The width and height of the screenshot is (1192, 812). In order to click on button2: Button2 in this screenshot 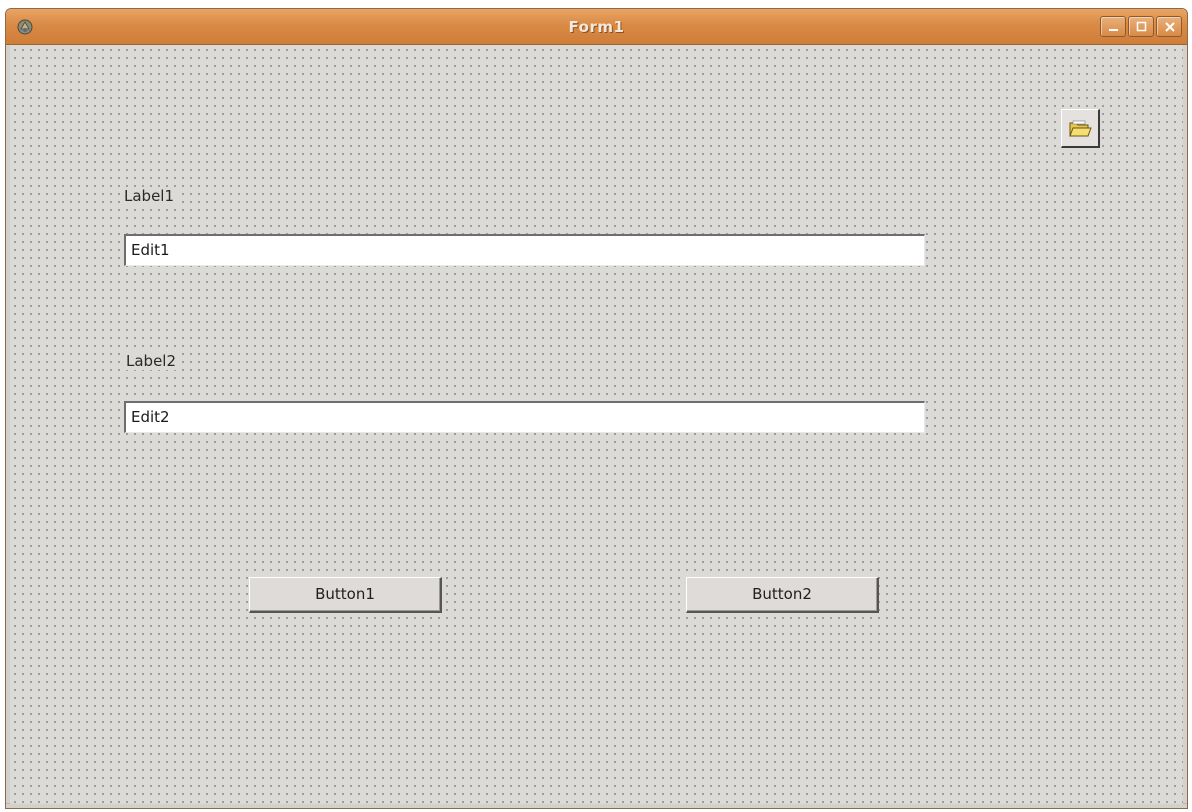, I will do `click(782, 595)`.